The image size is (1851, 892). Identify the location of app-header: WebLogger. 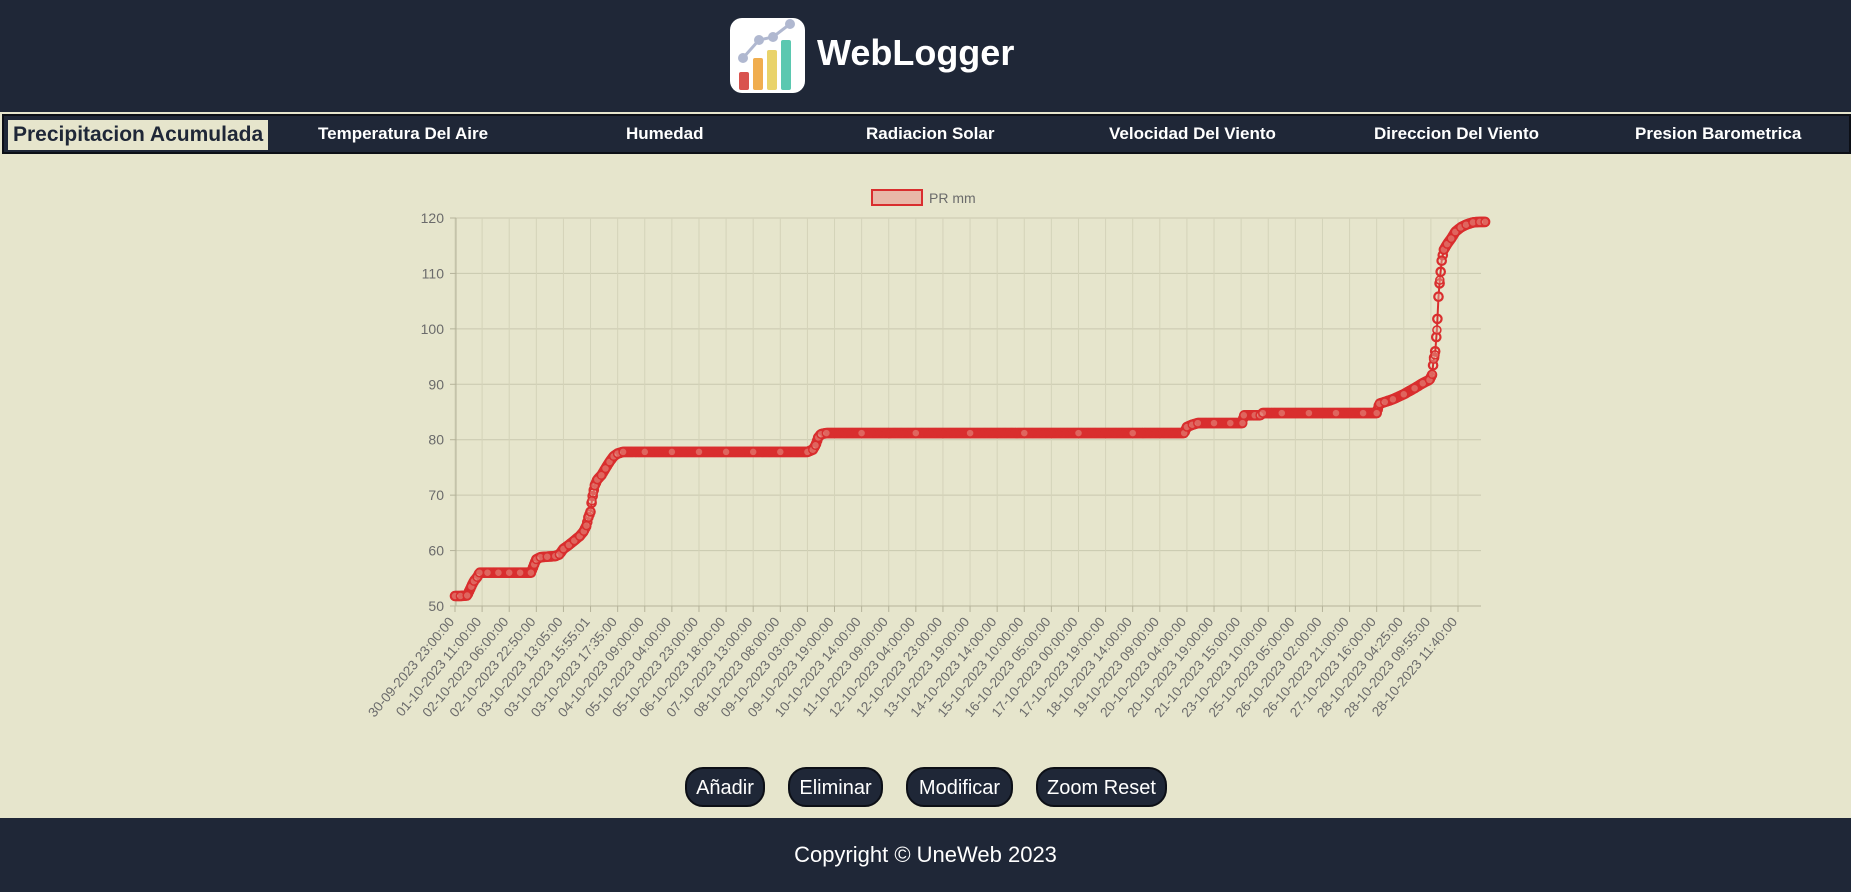
(925, 56).